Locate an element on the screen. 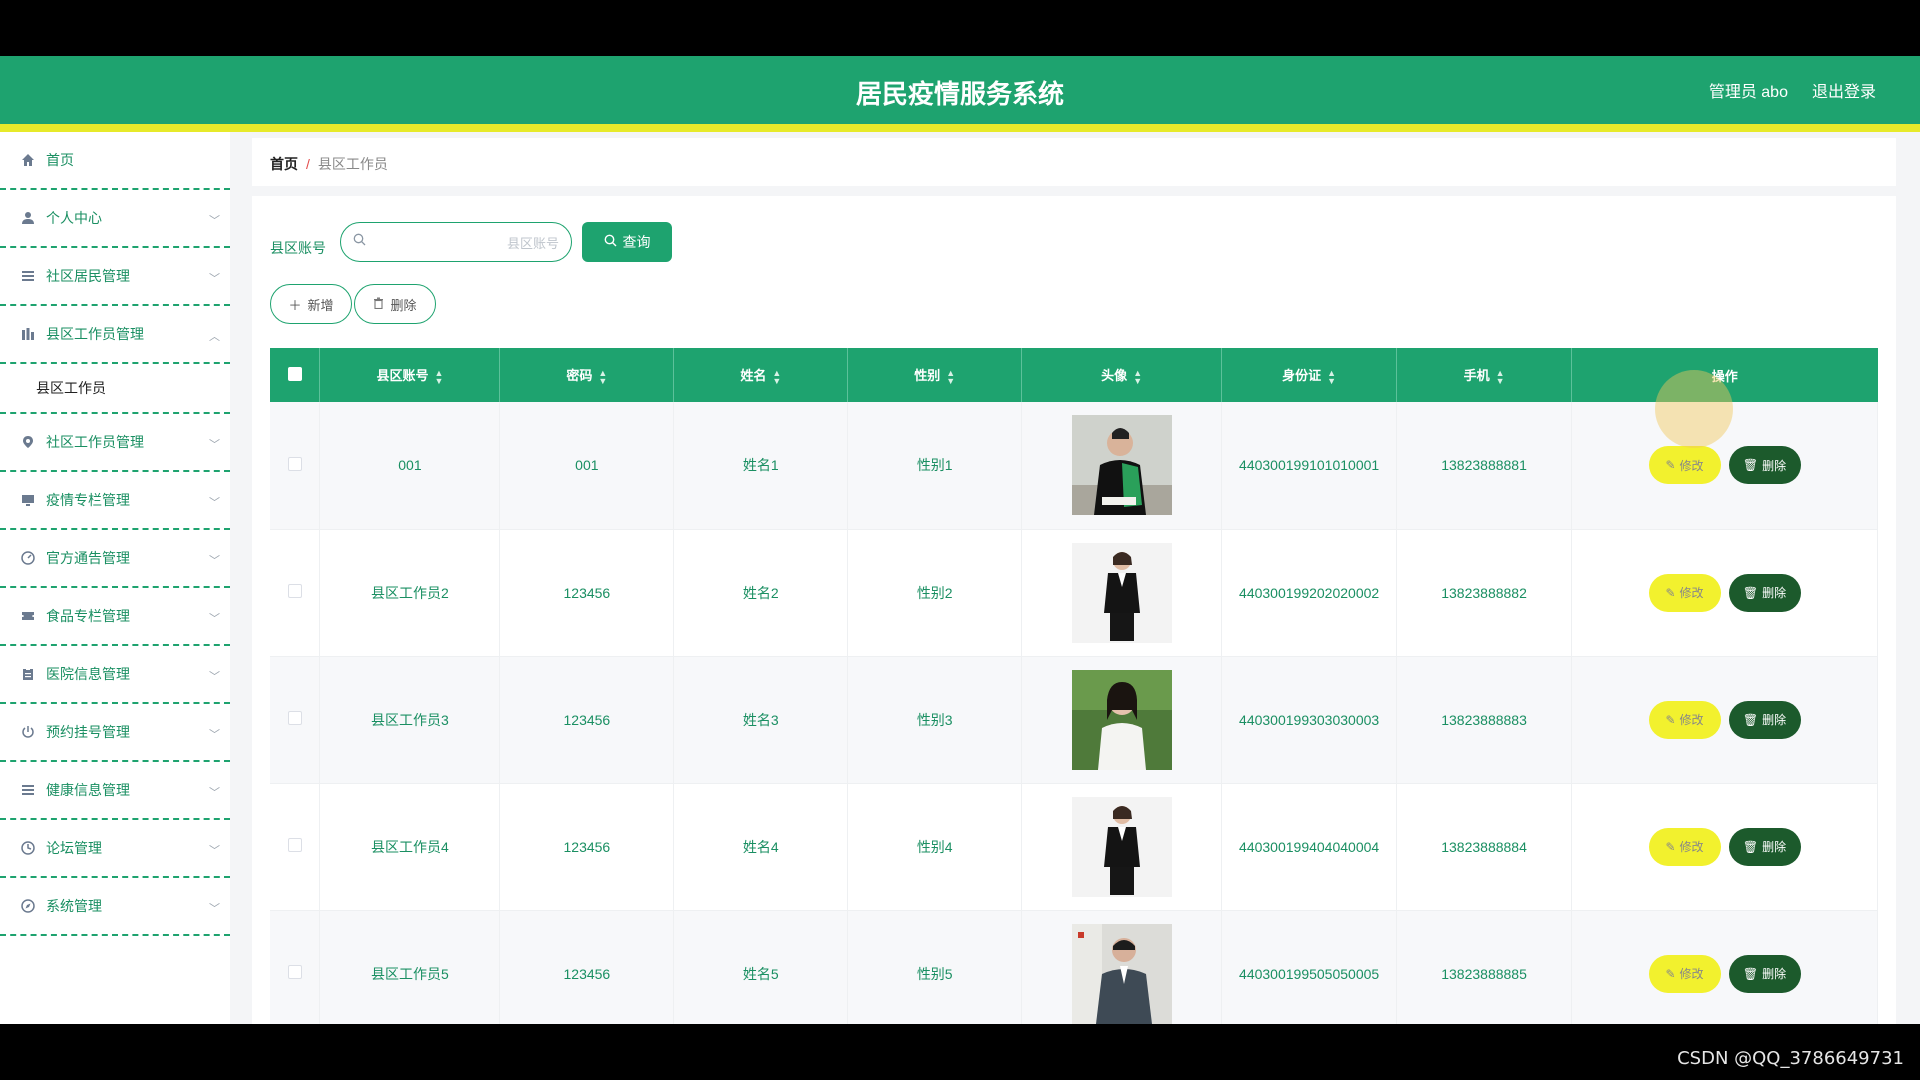  column-header-password: 密码 ▲ ▼ is located at coordinates (587, 375).